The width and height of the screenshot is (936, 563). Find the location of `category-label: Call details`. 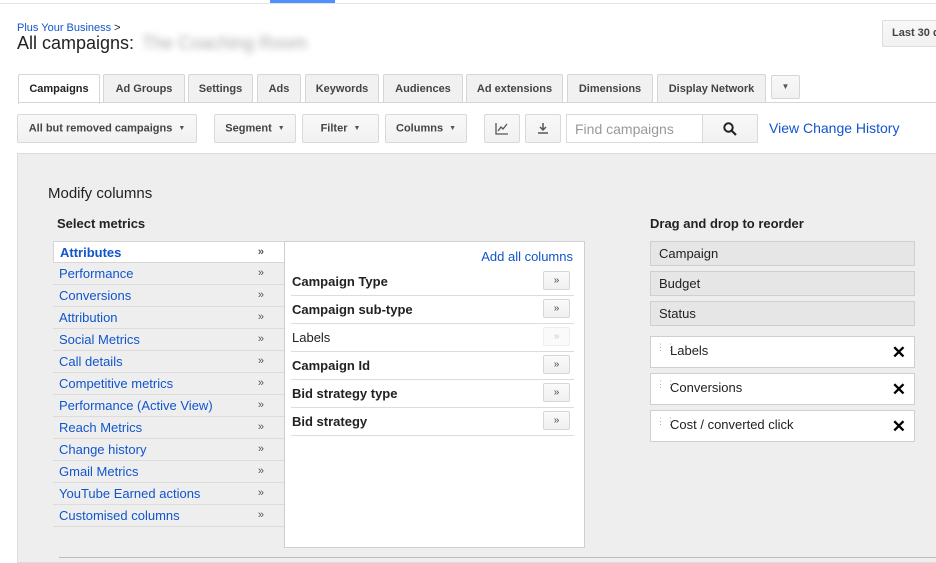

category-label: Call details is located at coordinates (91, 361).